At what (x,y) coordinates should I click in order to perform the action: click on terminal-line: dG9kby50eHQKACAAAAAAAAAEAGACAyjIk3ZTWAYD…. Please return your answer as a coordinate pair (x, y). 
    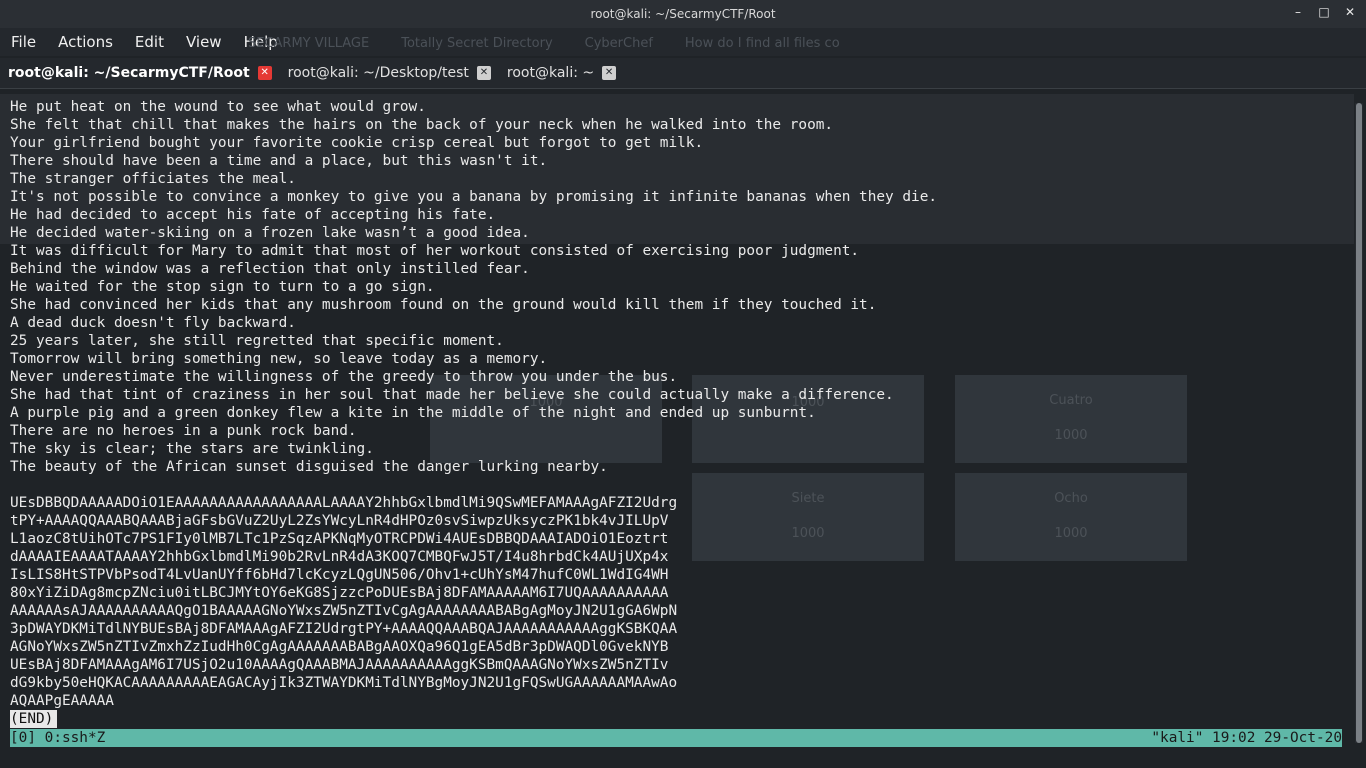
    Looking at the image, I should click on (344, 683).